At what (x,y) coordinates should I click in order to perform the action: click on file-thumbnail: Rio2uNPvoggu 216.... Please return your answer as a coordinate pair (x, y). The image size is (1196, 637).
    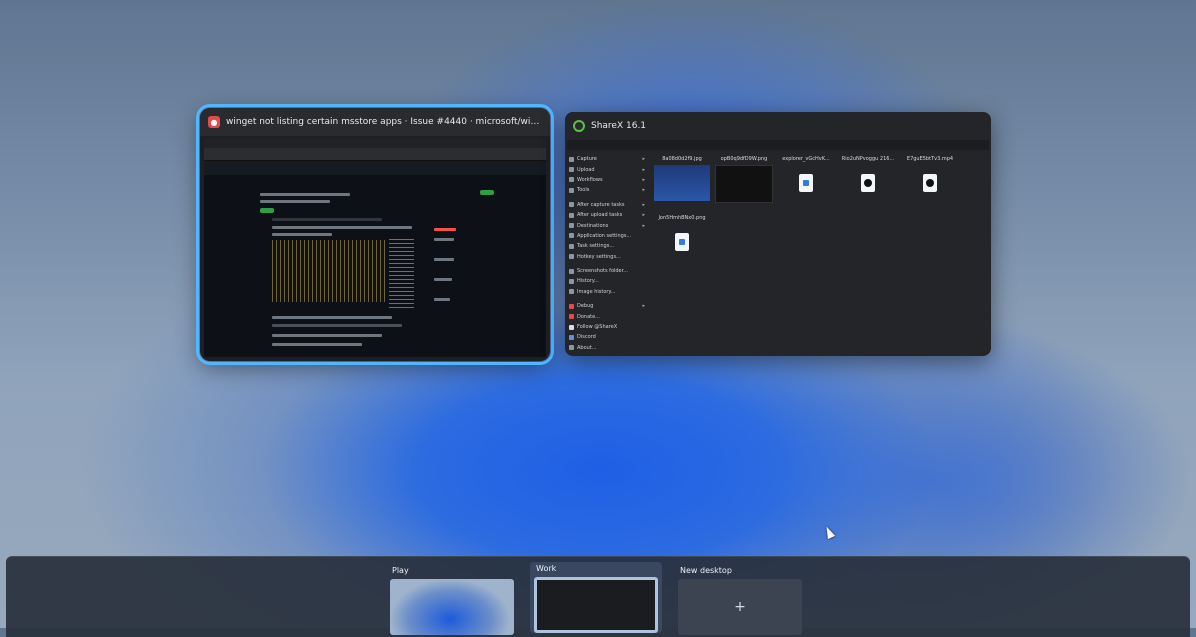
    Looking at the image, I should click on (868, 179).